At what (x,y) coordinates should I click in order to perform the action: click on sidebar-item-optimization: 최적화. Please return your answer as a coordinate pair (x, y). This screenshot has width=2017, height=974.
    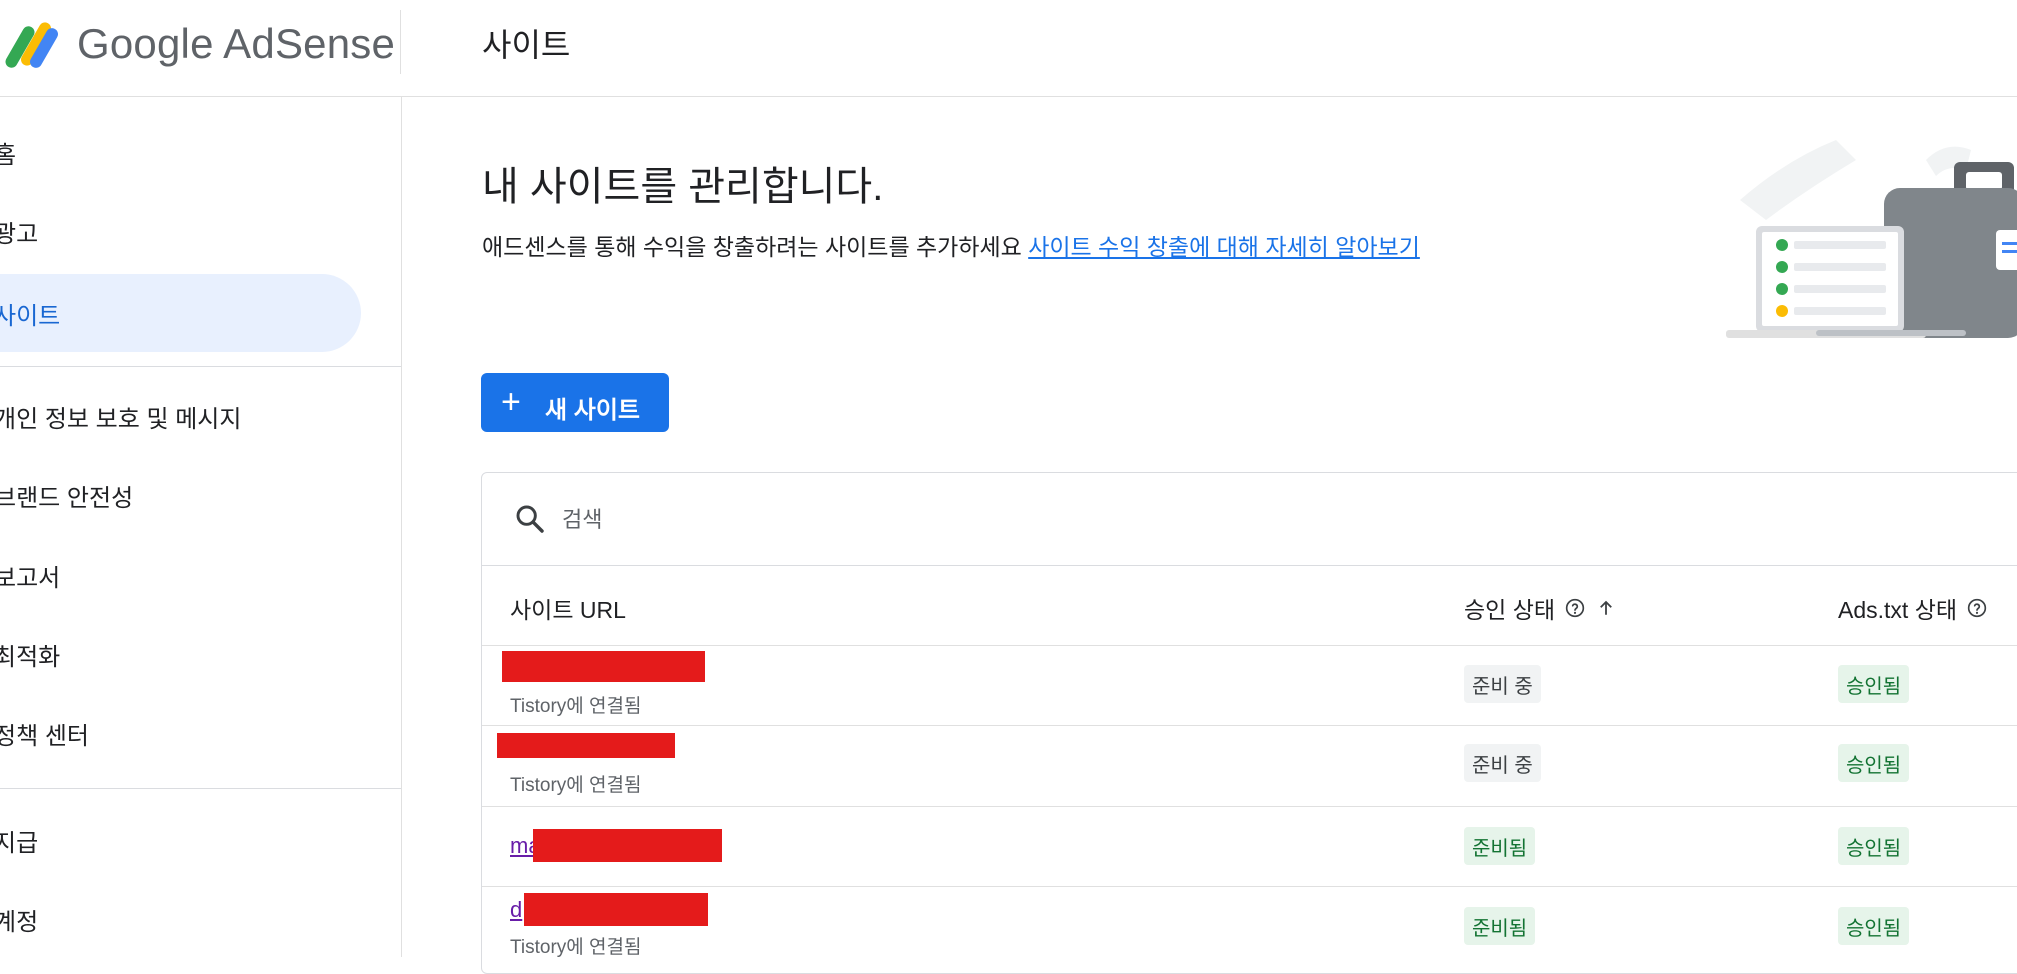
    Looking at the image, I should click on (180, 654).